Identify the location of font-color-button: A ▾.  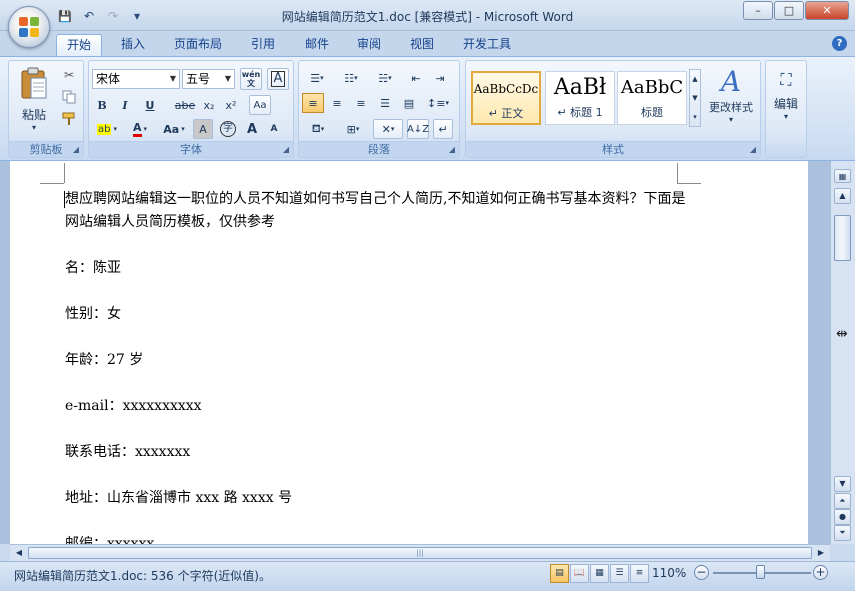
(140, 129).